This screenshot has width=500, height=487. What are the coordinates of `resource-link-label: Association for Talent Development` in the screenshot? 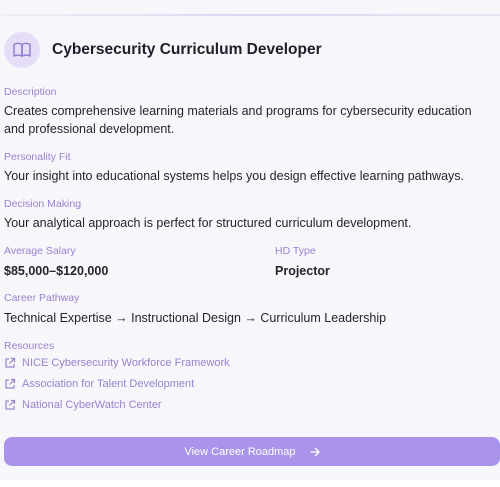 It's located at (108, 384).